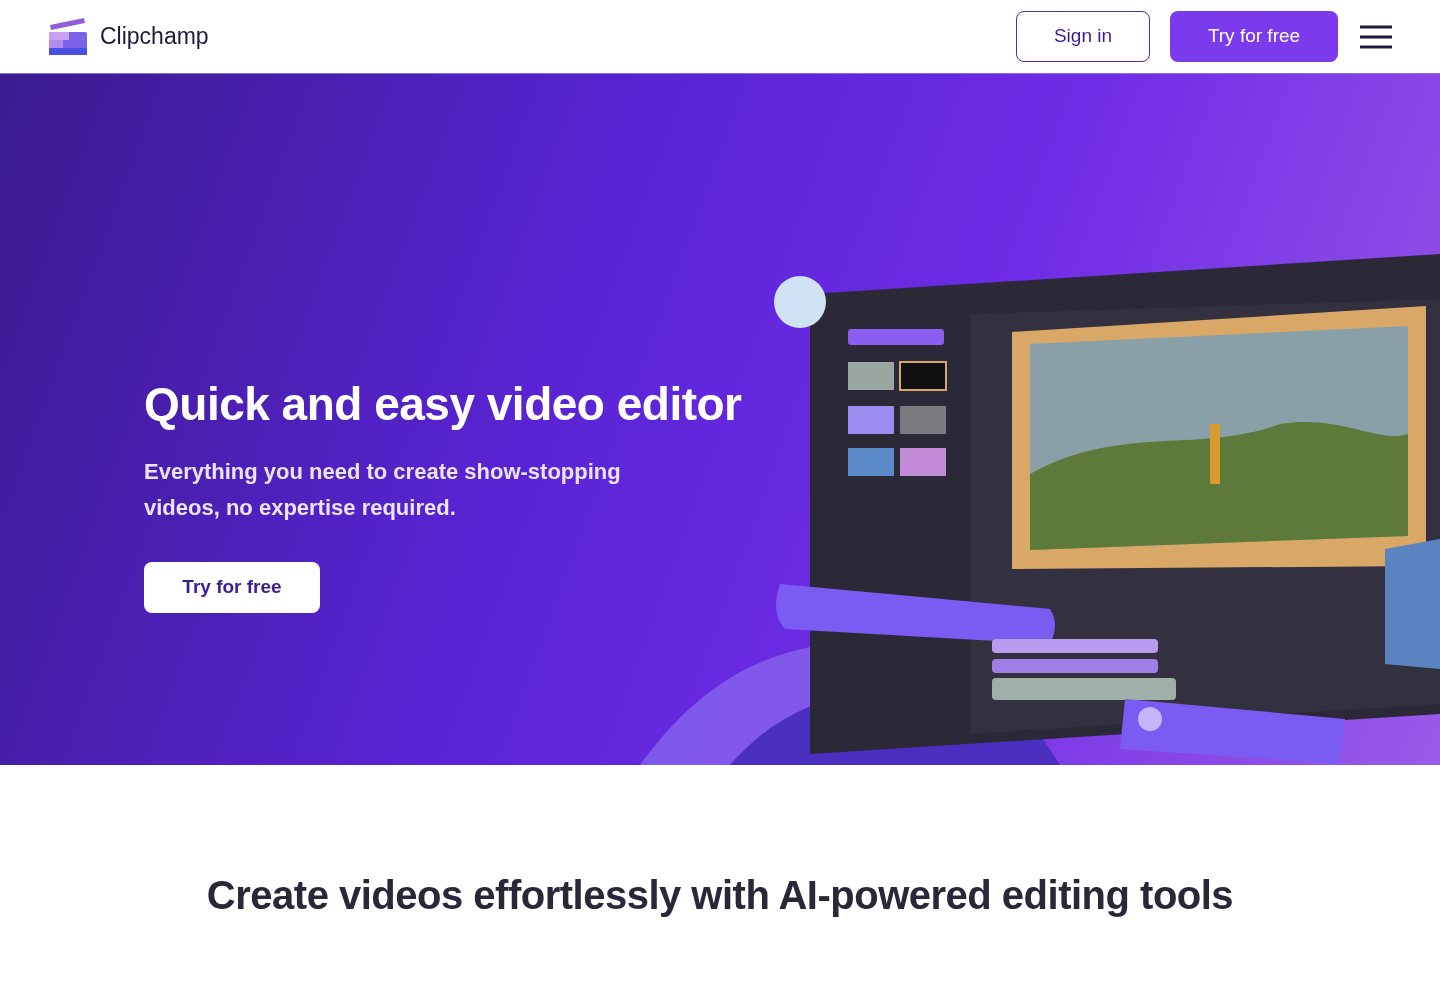  I want to click on hero-title: Quick and easy video editor, so click(443, 404).